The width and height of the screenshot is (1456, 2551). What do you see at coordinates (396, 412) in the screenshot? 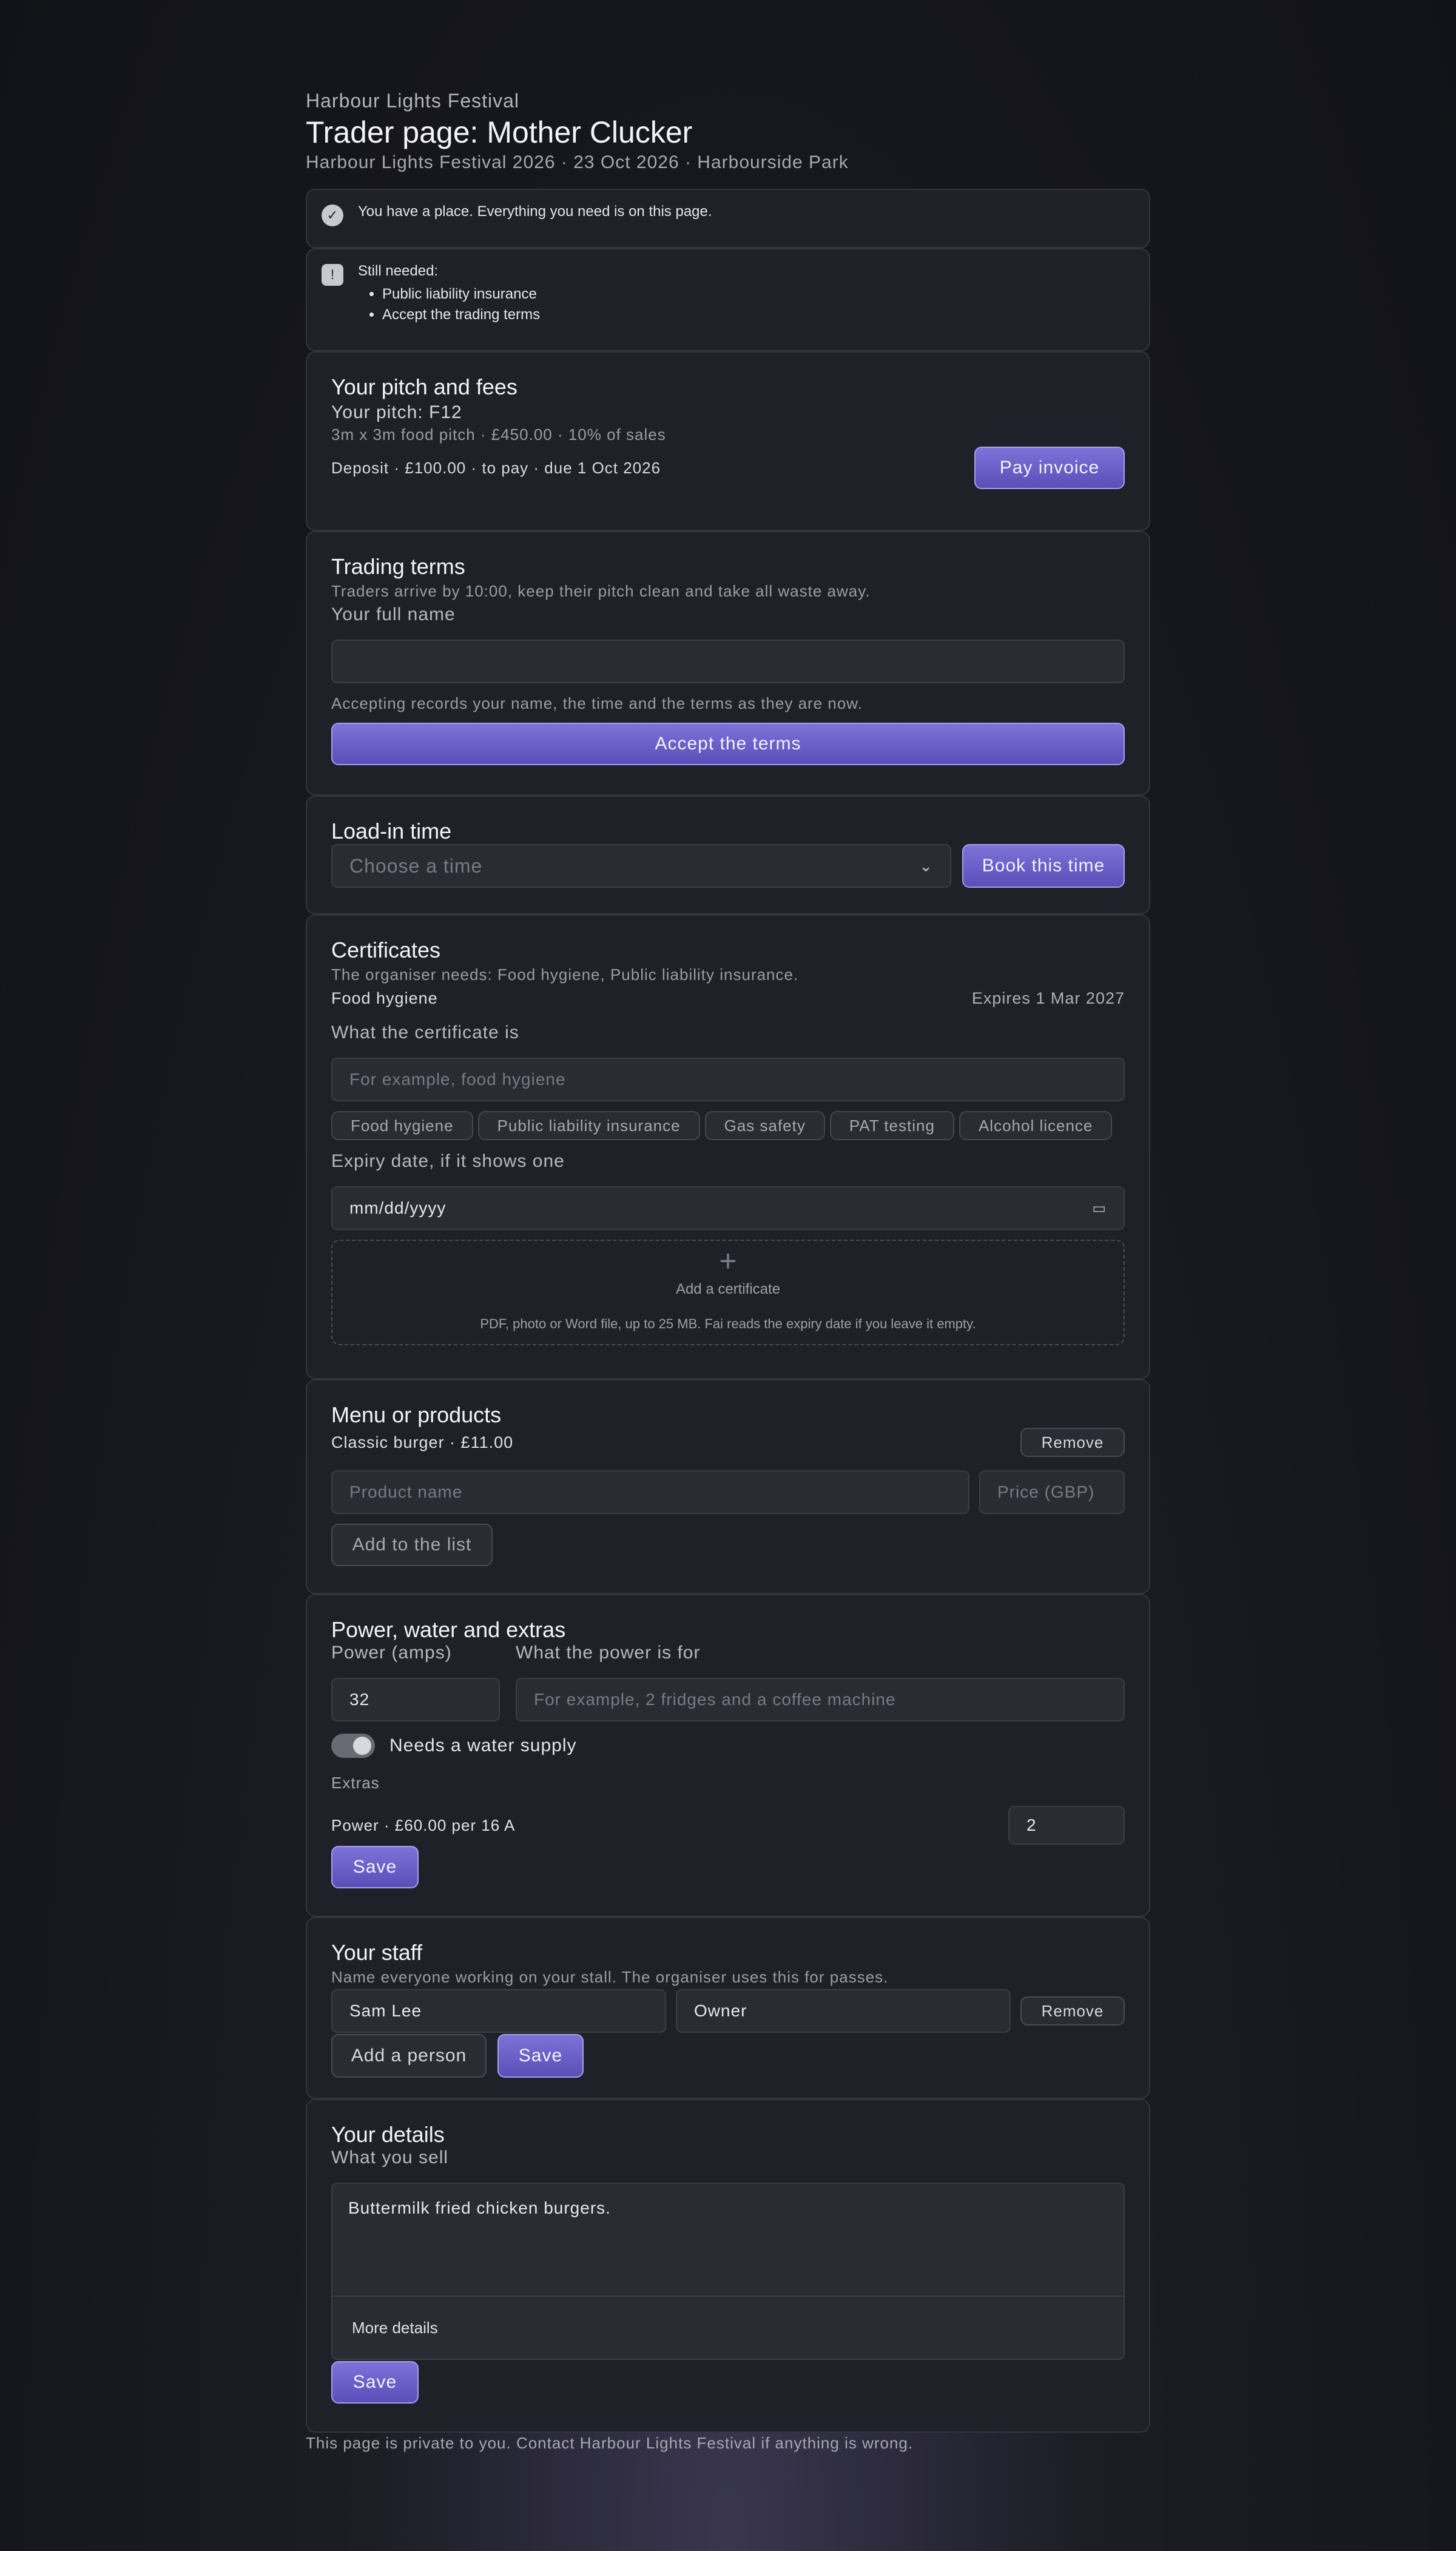
I see `pitch-number: Your pitch: F12` at bounding box center [396, 412].